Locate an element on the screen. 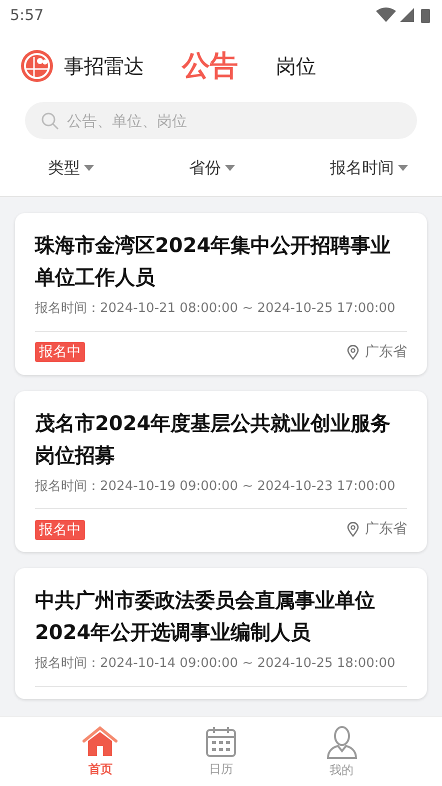  logo-icon is located at coordinates (37, 66).